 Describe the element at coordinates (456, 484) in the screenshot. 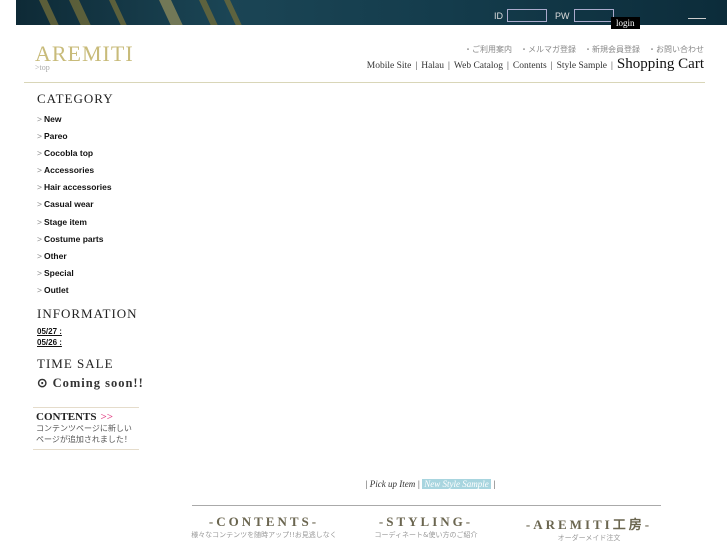

I see `new-style-sample-tab: New Style Sample` at that location.